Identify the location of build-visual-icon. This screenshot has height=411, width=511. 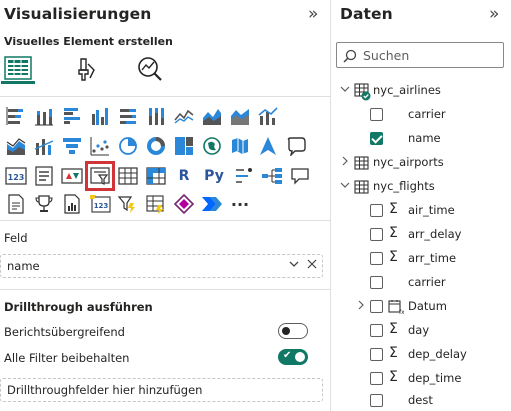
(18, 69).